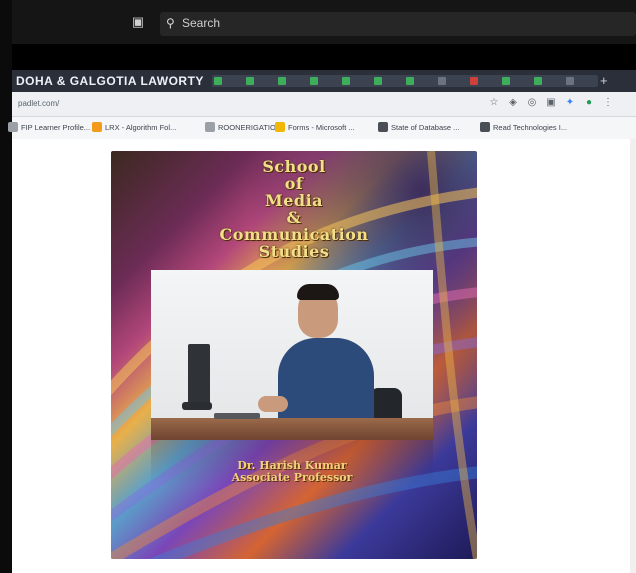  Describe the element at coordinates (294, 217) in the screenshot. I see `poster-title-line: &` at that location.